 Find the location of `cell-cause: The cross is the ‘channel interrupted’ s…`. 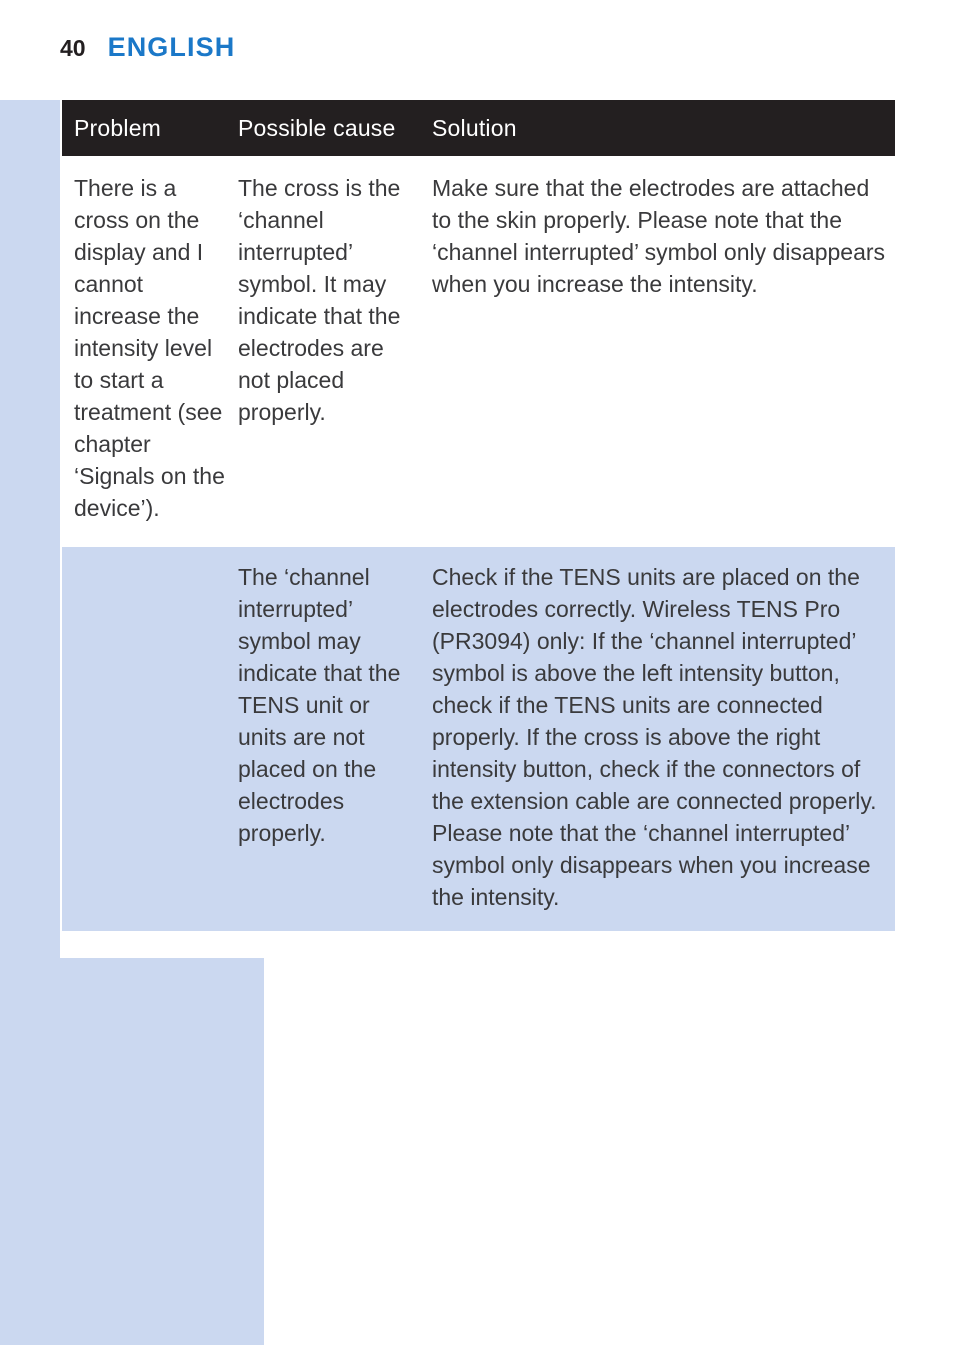

cell-cause: The cross is the ‘channel interrupted’ s… is located at coordinates (324, 300).